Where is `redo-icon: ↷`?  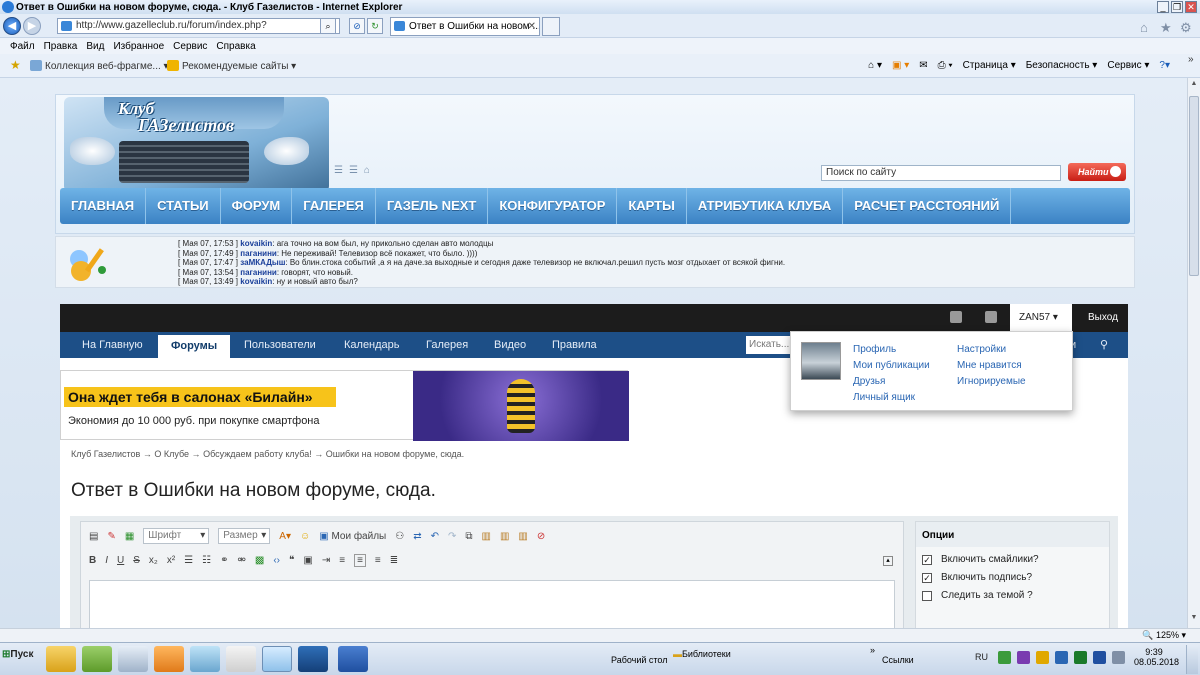 redo-icon: ↷ is located at coordinates (452, 536).